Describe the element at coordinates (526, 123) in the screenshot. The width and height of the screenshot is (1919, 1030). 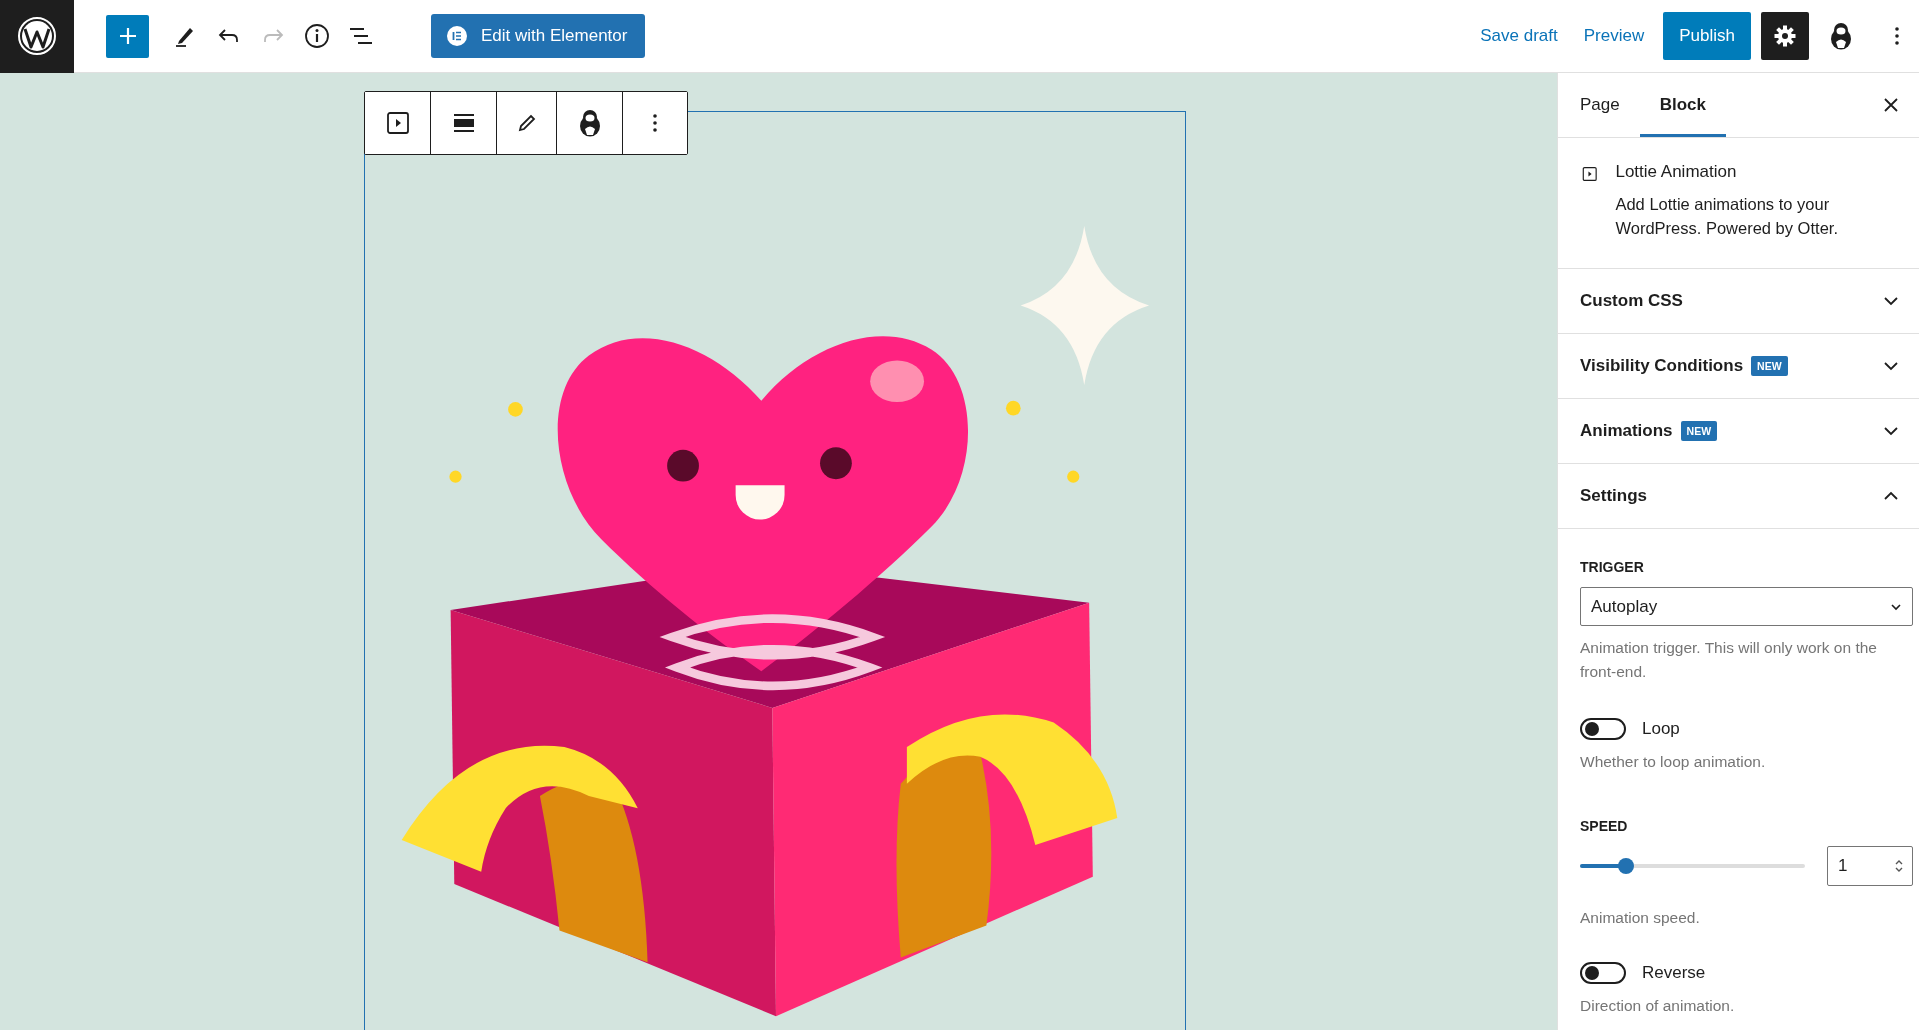
I see `pencil-icon` at that location.